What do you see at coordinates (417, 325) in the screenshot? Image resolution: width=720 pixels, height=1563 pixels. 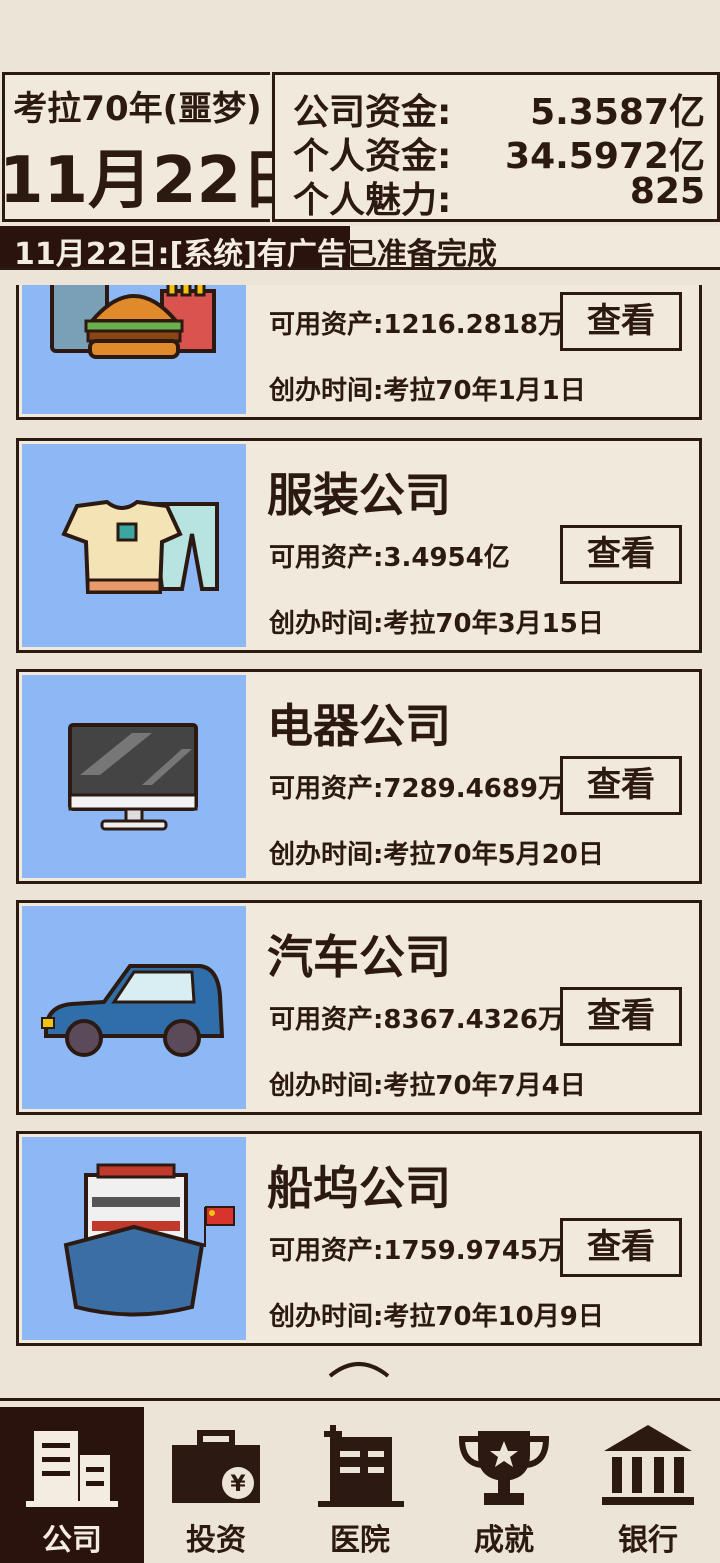 I see `company-assets: 可用资产:1216.2818万` at bounding box center [417, 325].